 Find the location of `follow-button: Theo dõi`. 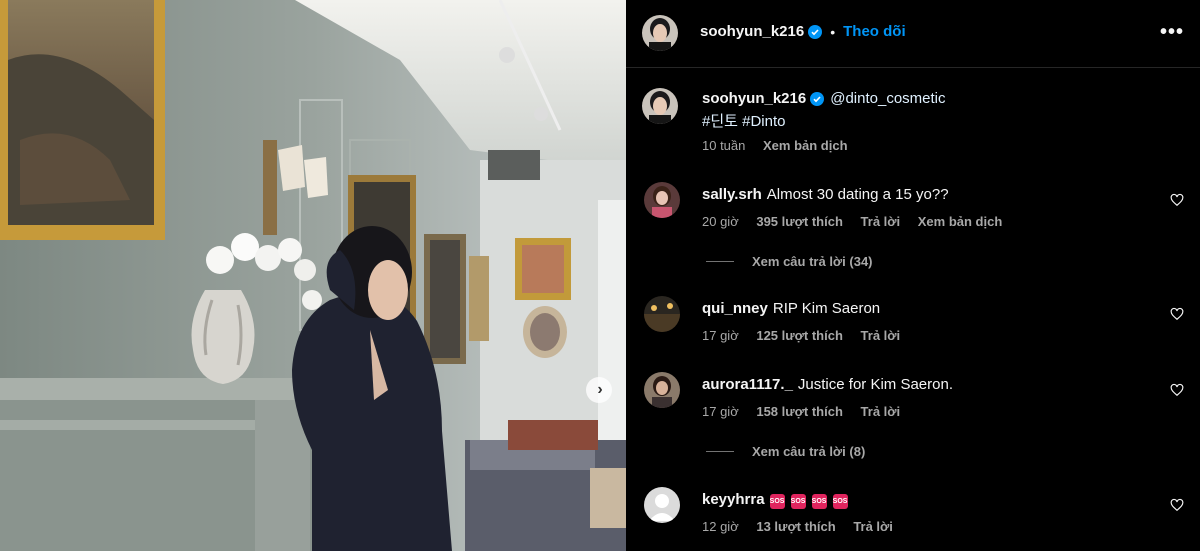

follow-button: Theo dõi is located at coordinates (874, 31).